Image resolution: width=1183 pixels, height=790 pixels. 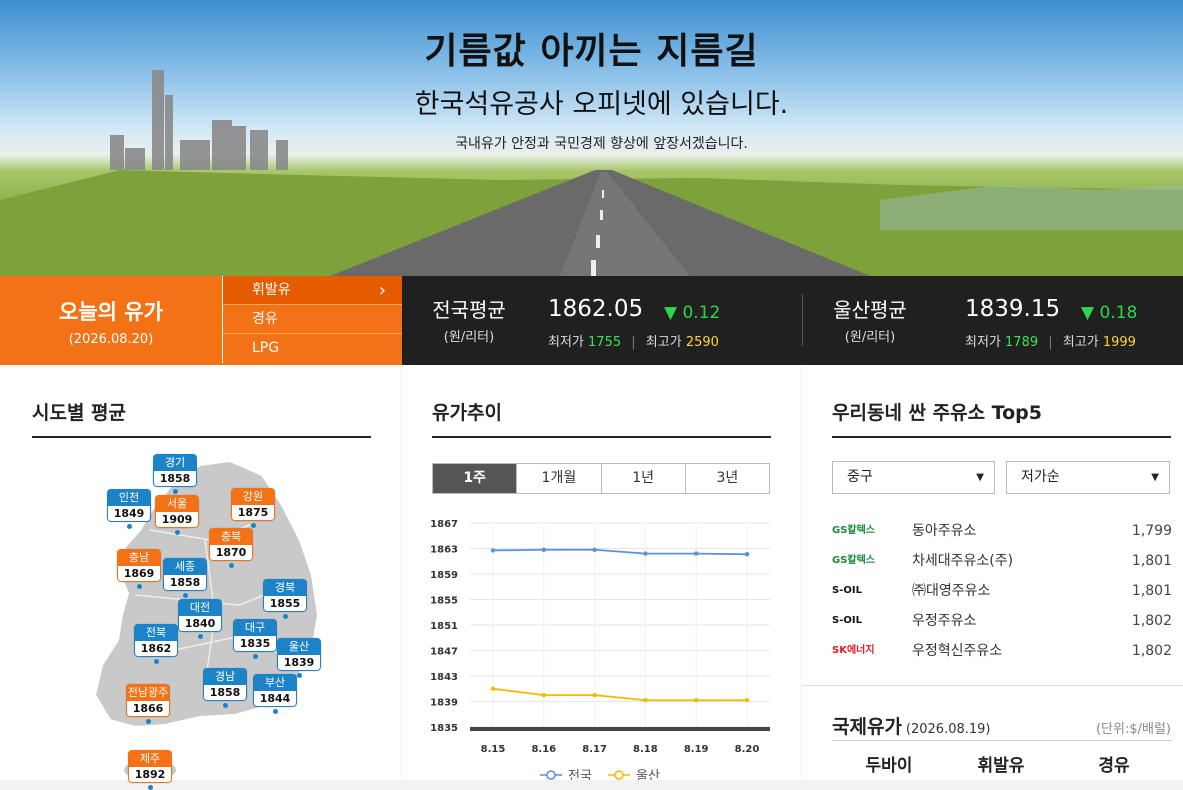 I want to click on region-badge: 인천 1849, so click(x=129, y=505).